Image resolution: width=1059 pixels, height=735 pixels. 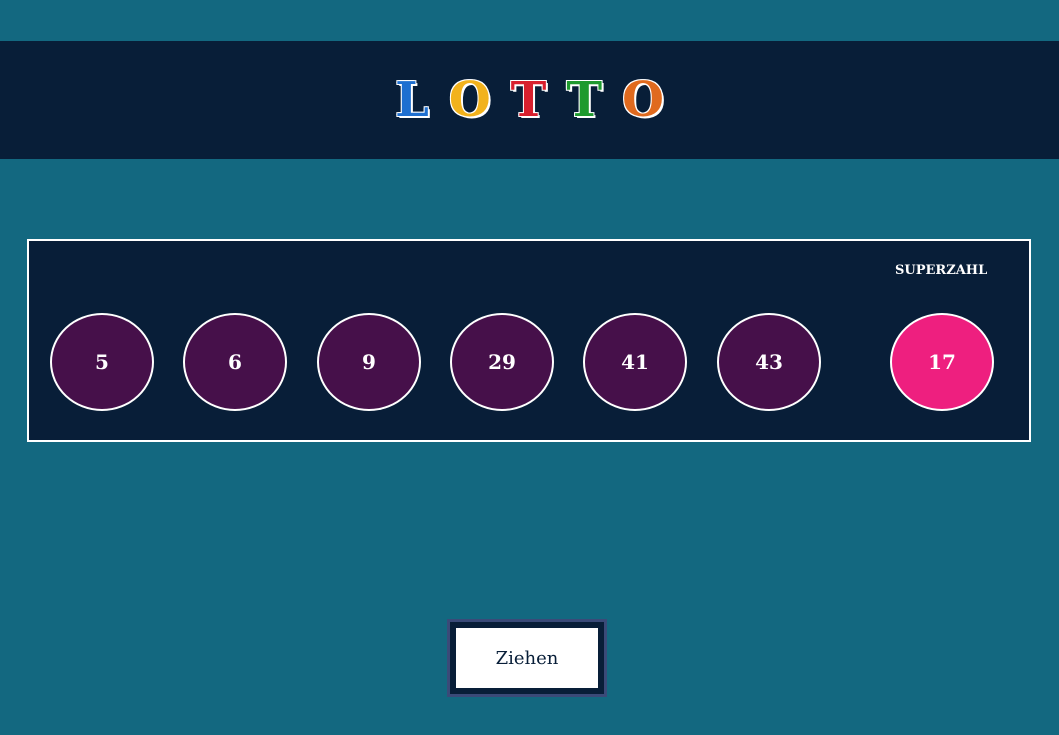 What do you see at coordinates (412, 100) in the screenshot?
I see `logo-letter-l: L` at bounding box center [412, 100].